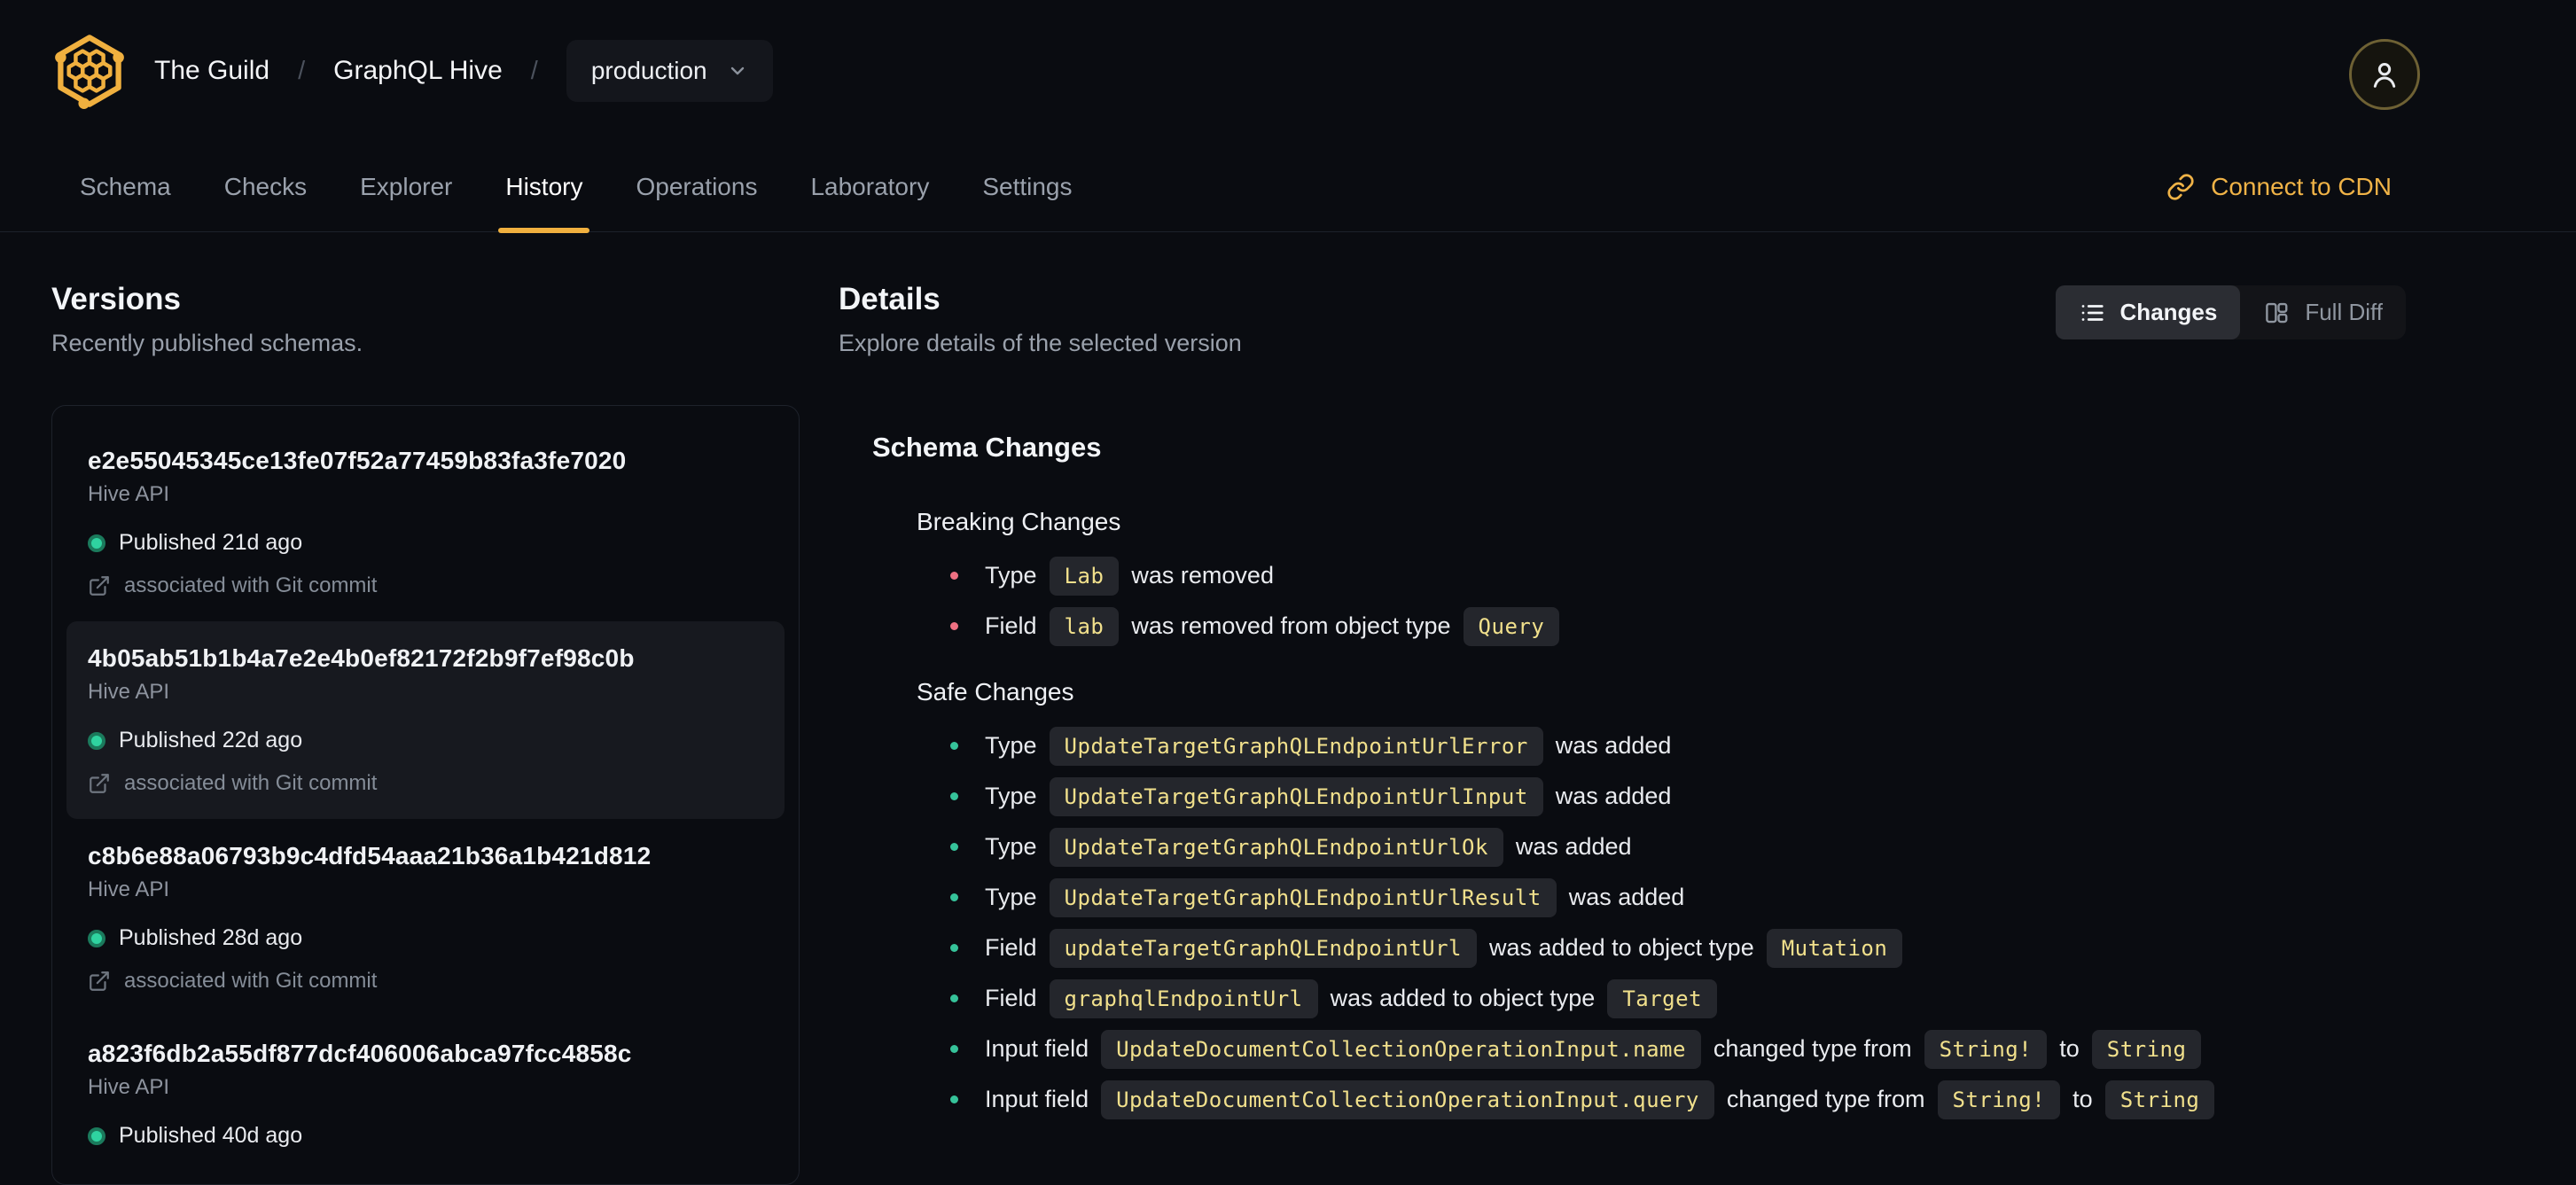  I want to click on code-chip: Query, so click(1511, 626).